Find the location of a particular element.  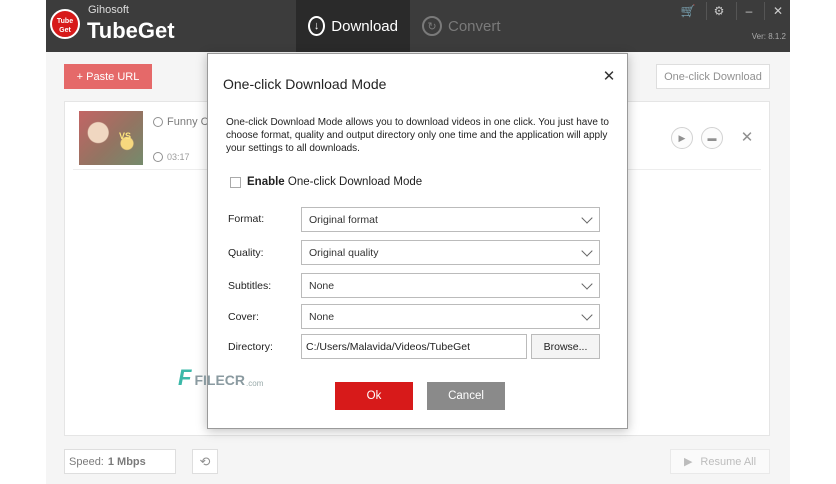

format-value: Original format is located at coordinates (343, 219).